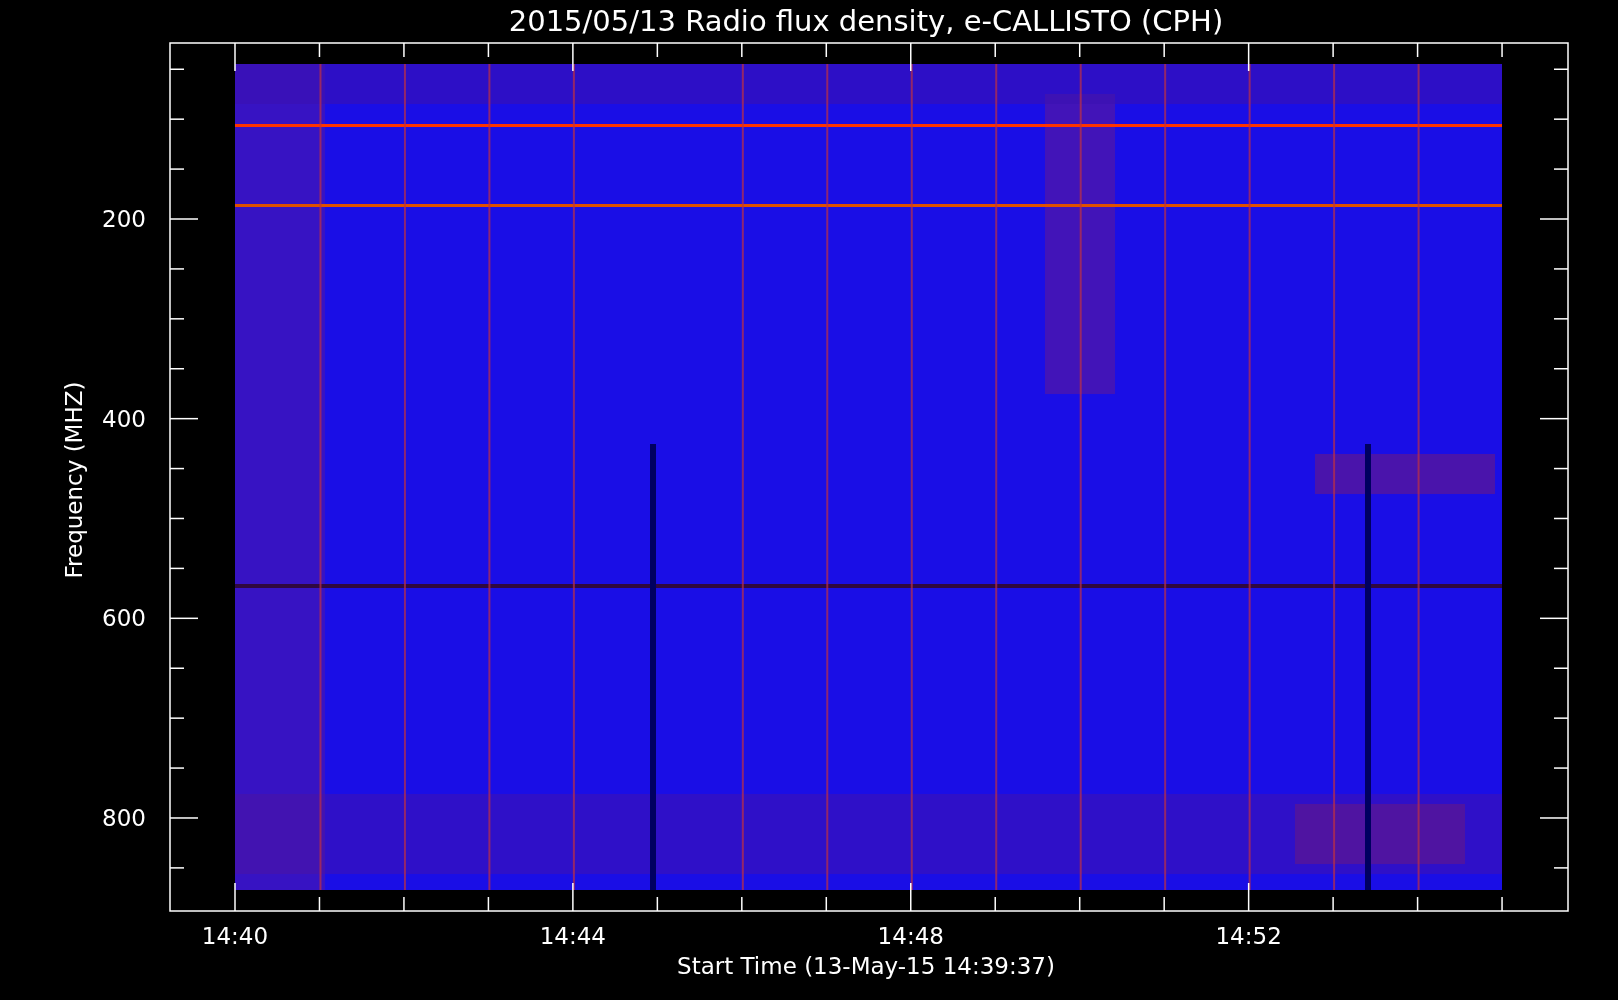 The height and width of the screenshot is (1000, 1618). I want to click on chart-title: 2015/05/13 Radio flux density, e-CALLISTO (CPH), so click(866, 21).